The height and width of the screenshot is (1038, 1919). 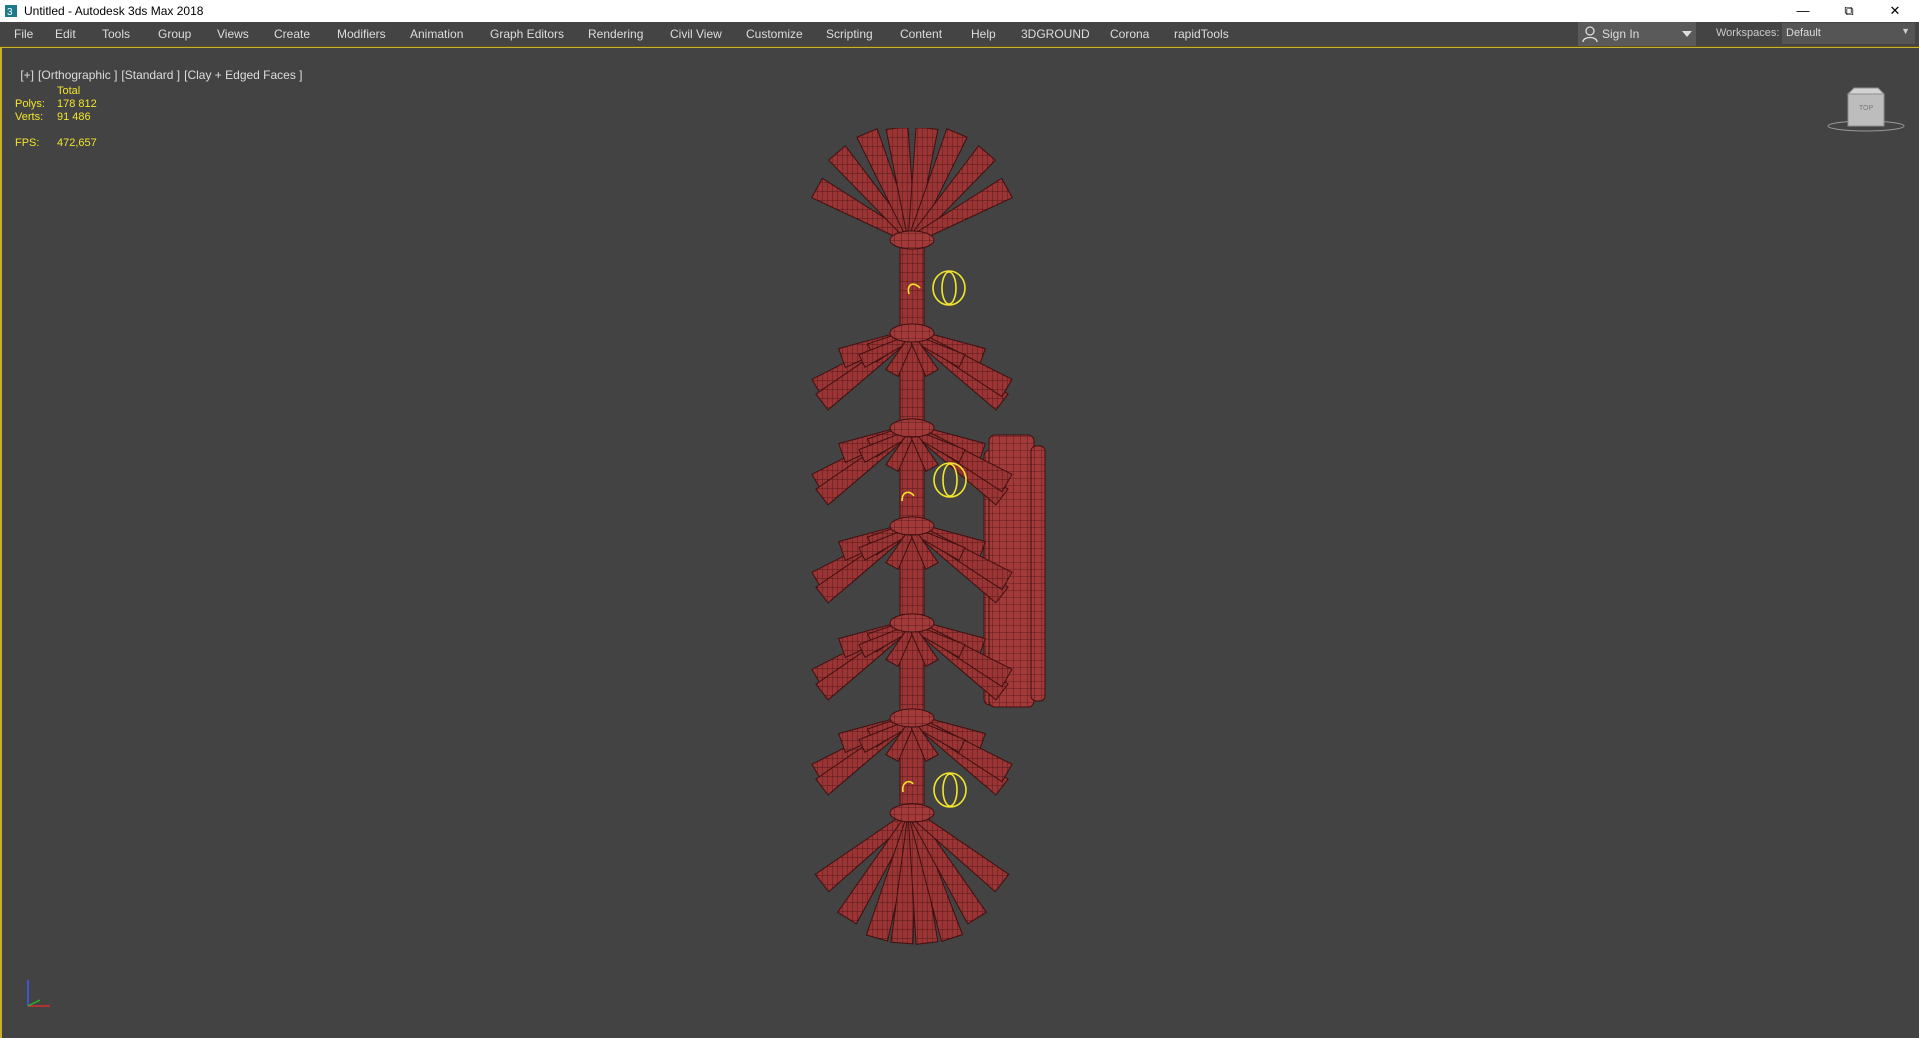 I want to click on app-icon: 3, so click(x=11, y=11).